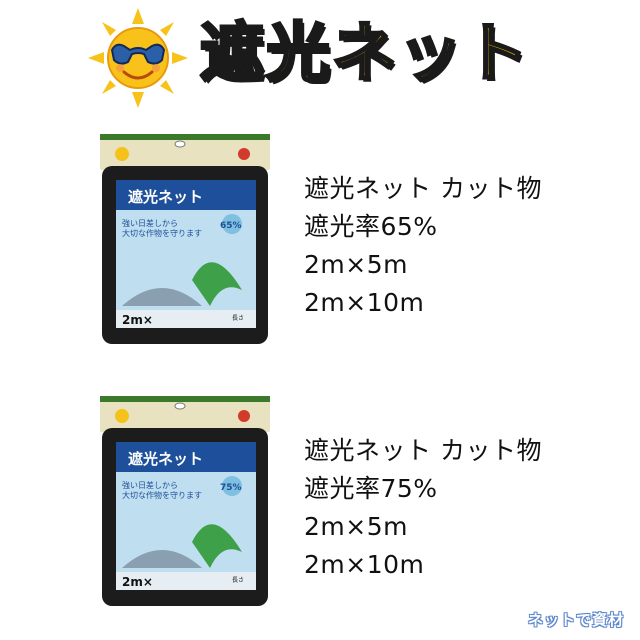 Image resolution: width=640 pixels, height=640 pixels. I want to click on package-rate: 75%, so click(231, 488).